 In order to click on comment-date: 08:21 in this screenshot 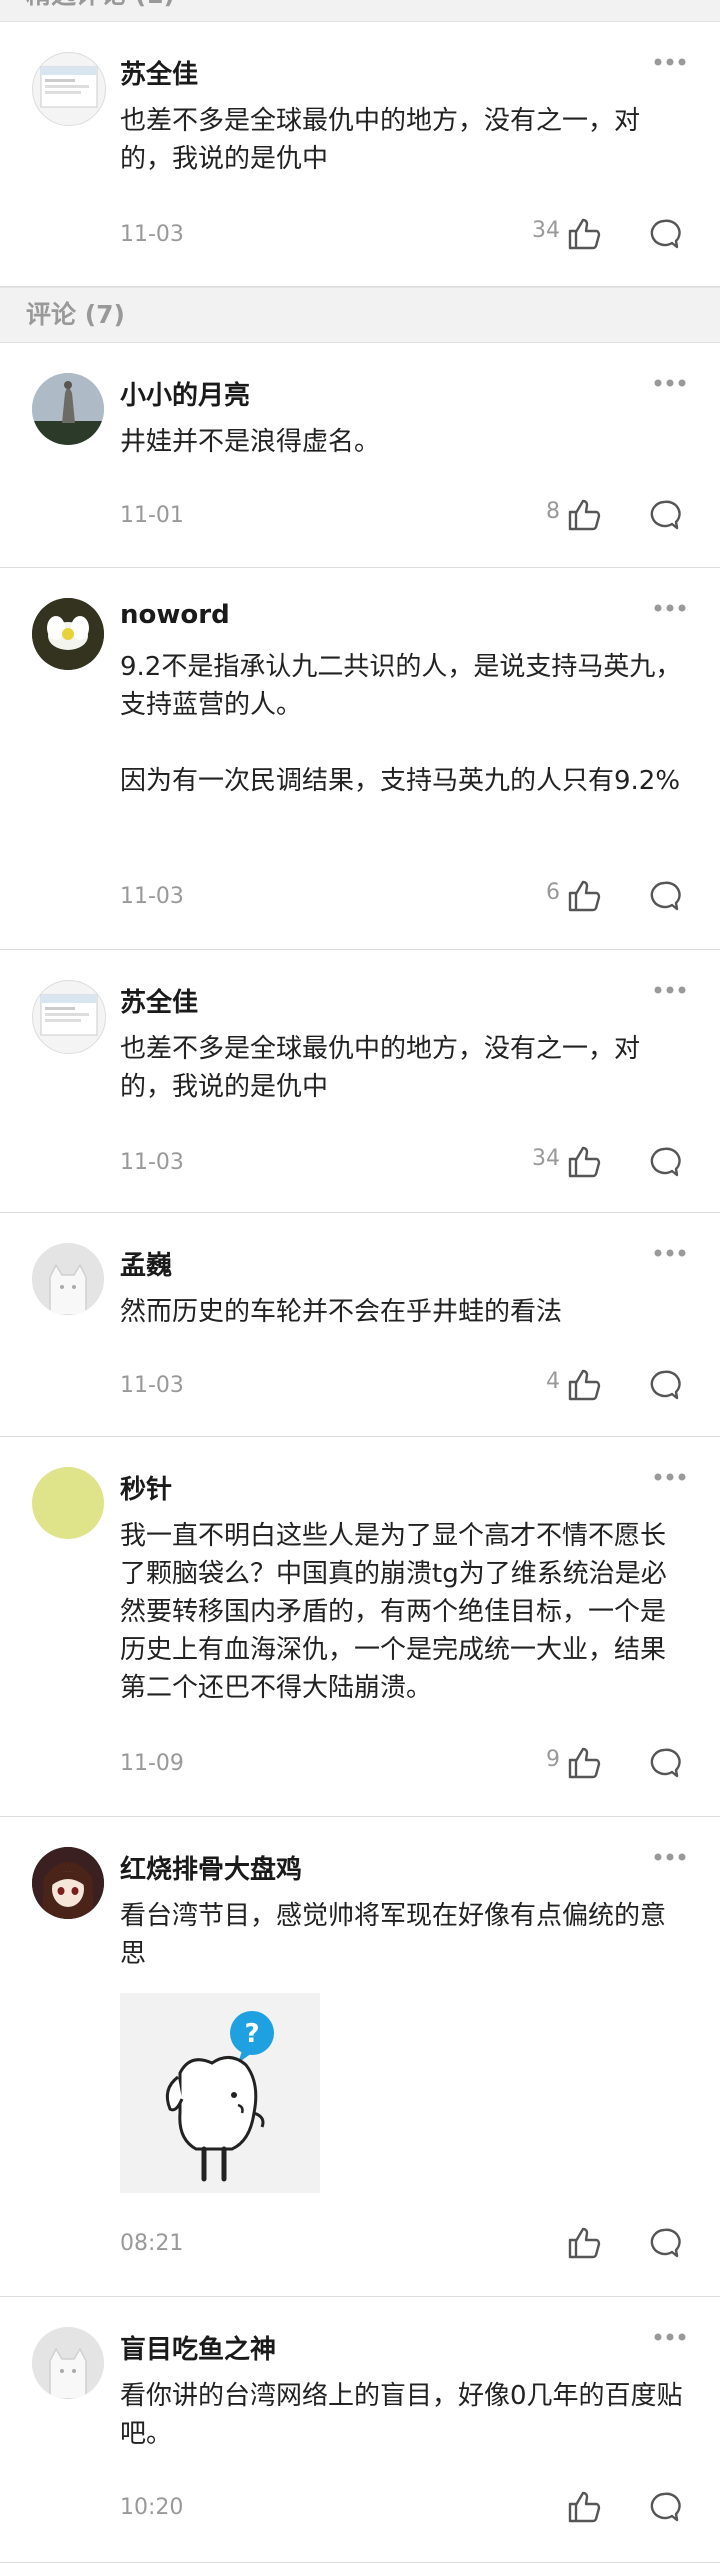, I will do `click(152, 2243)`.